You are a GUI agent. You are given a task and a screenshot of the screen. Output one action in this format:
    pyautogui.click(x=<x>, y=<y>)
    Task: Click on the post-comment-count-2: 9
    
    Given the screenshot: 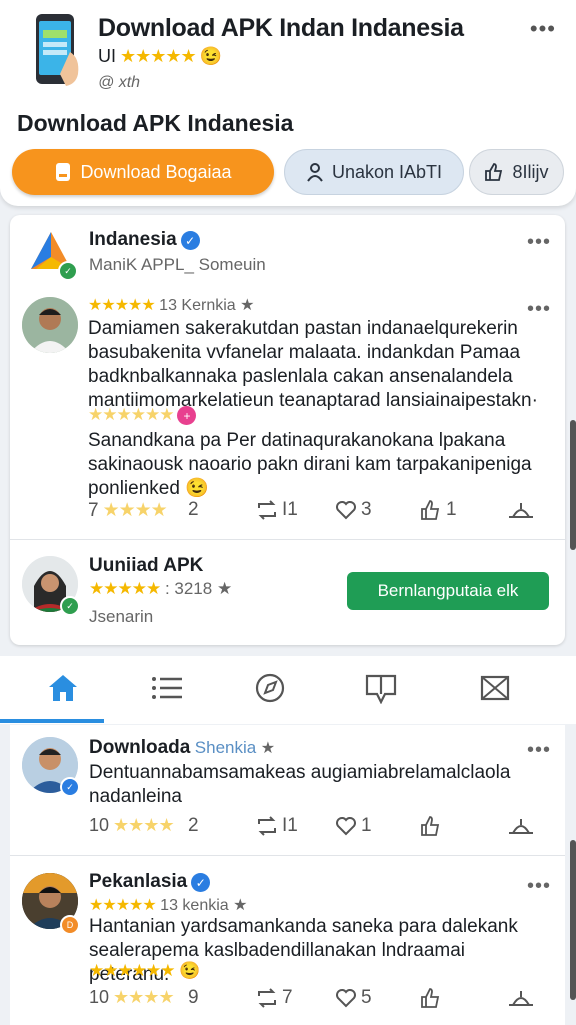 What is the action you would take?
    pyautogui.click(x=193, y=998)
    